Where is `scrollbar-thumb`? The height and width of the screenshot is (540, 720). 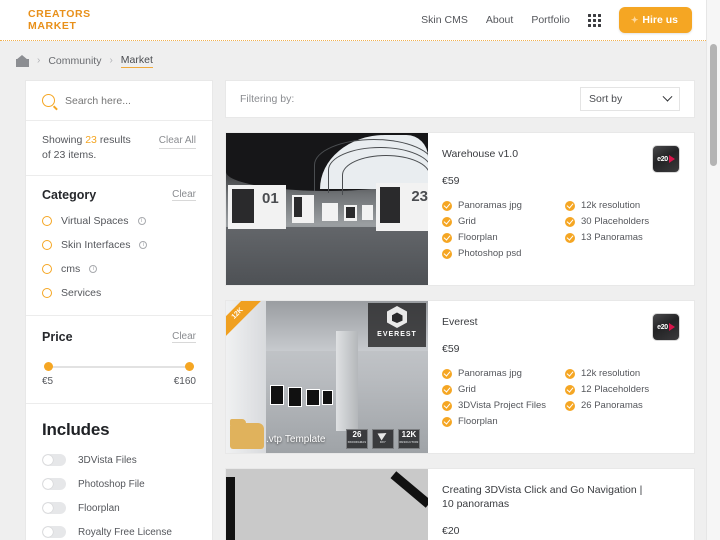
scrollbar-thumb is located at coordinates (713, 105).